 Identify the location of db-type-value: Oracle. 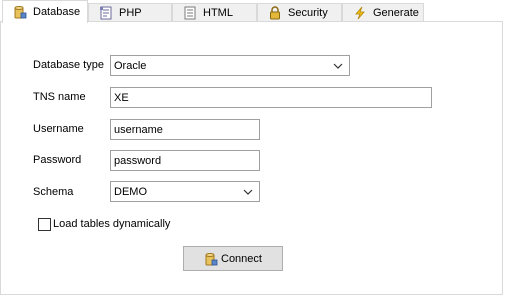
(130, 65).